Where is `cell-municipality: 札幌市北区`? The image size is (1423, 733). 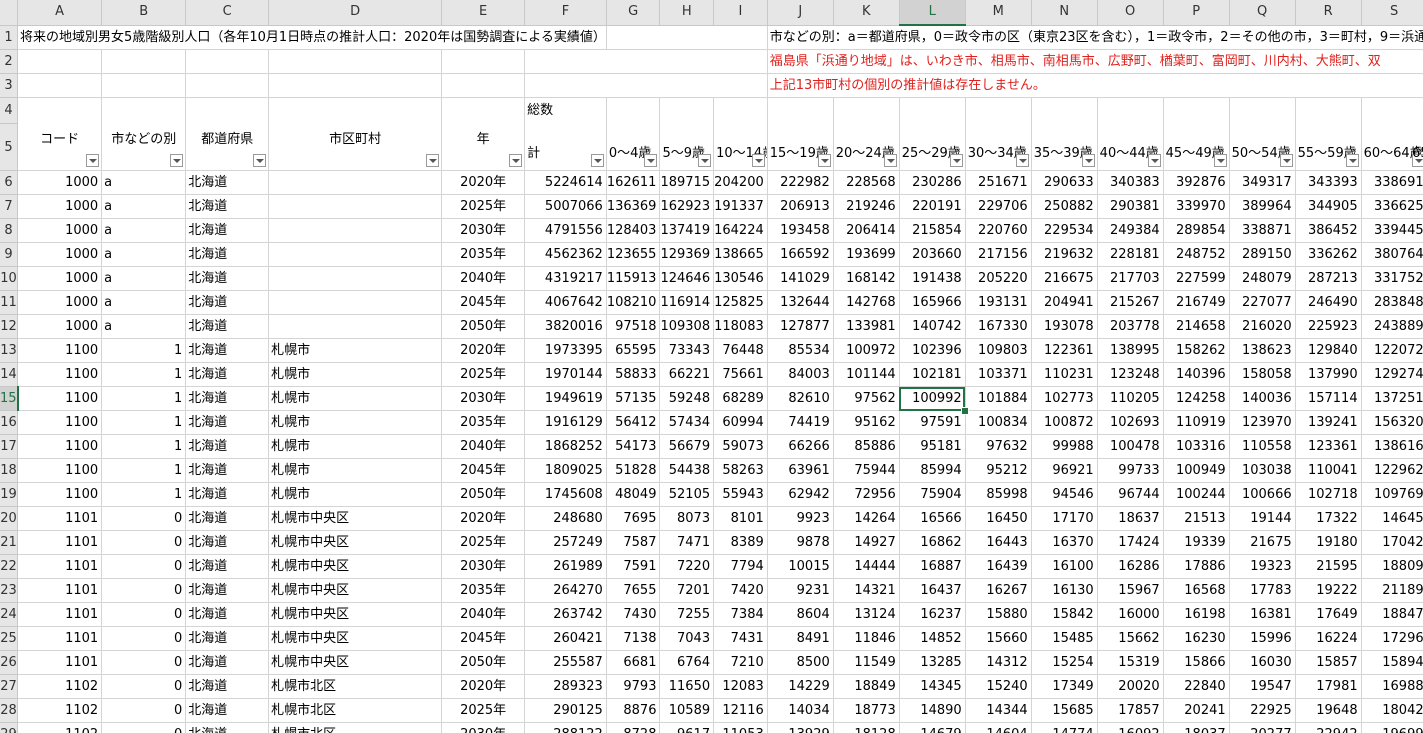
cell-municipality: 札幌市北区 is located at coordinates (355, 727).